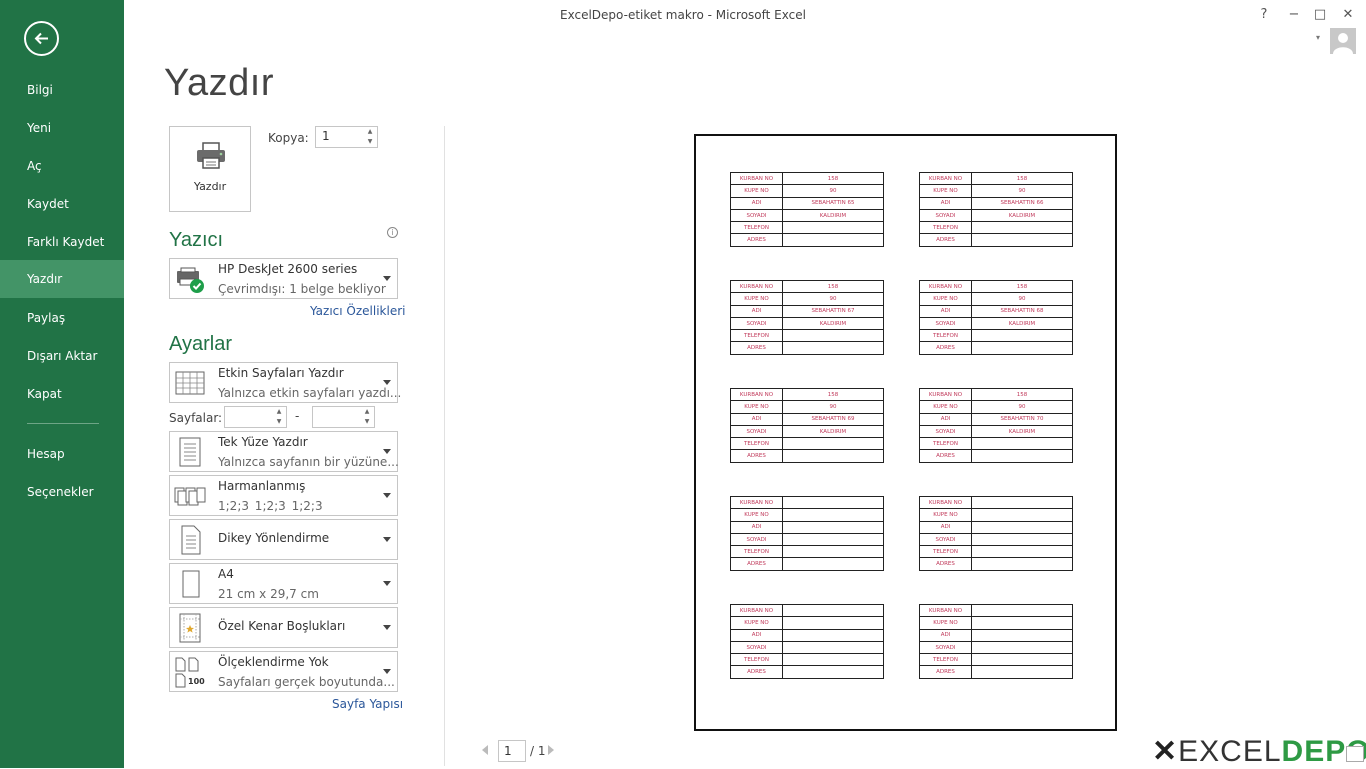 The width and height of the screenshot is (1366, 769). Describe the element at coordinates (288, 269) in the screenshot. I see `printer-name: HP DeskJet 2600 series` at that location.